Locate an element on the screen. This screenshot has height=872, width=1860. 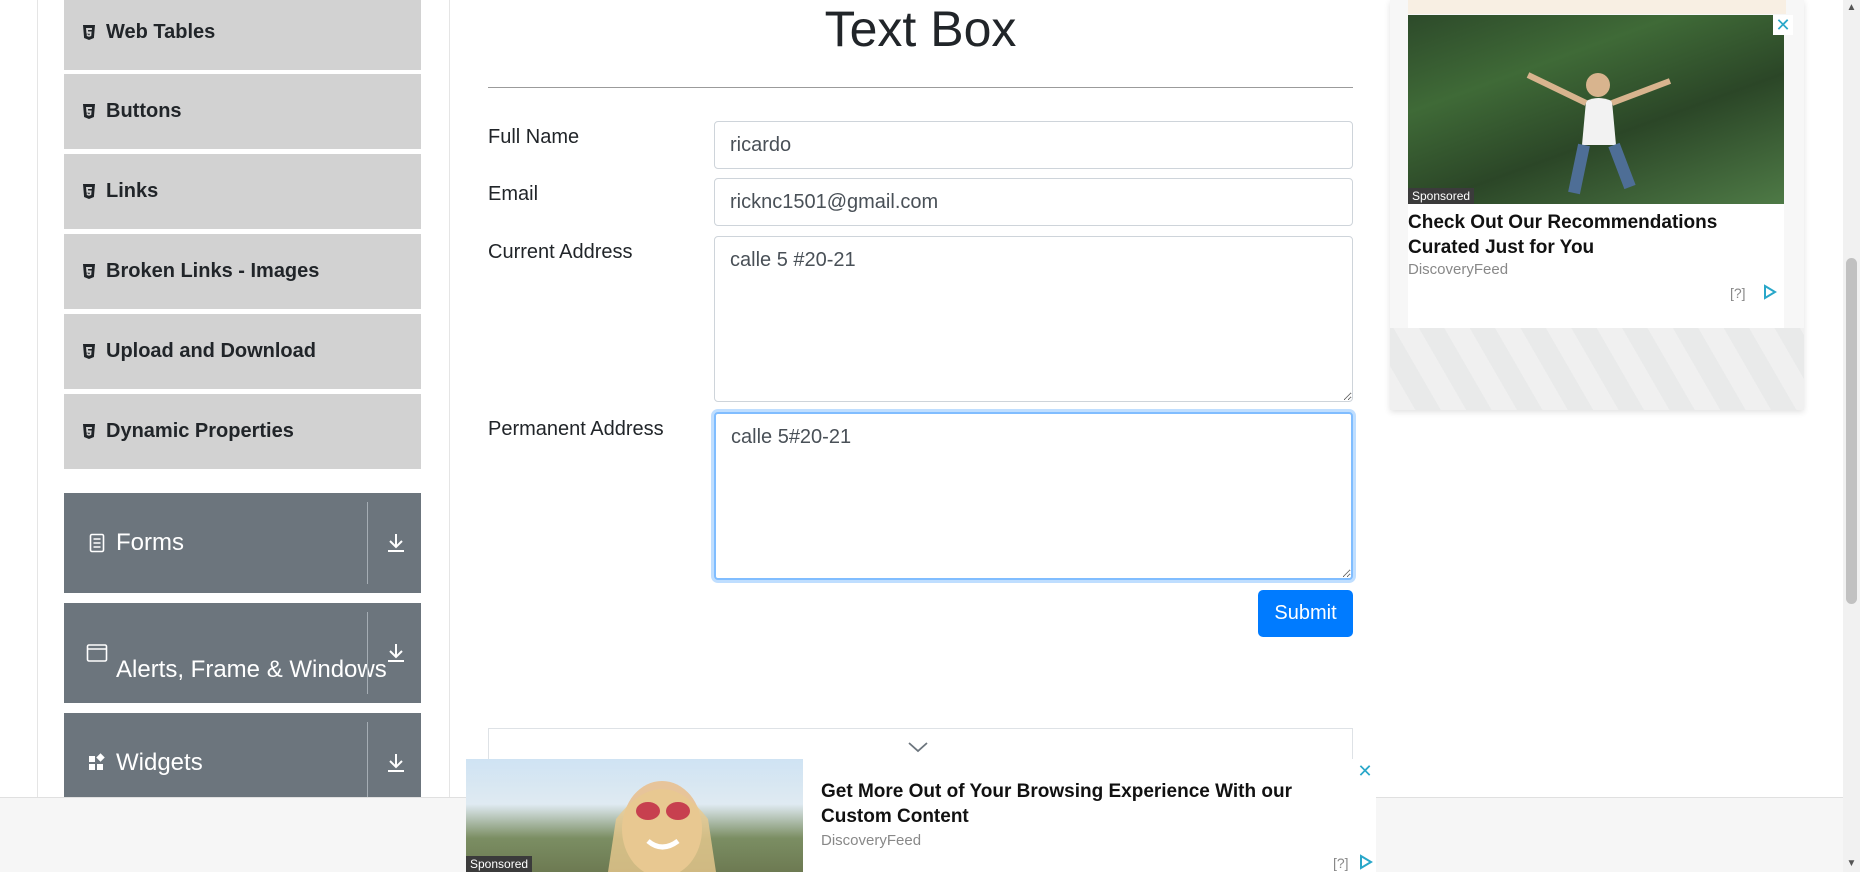
permanent-address-input: calle 5#20-21 is located at coordinates (1033, 496).